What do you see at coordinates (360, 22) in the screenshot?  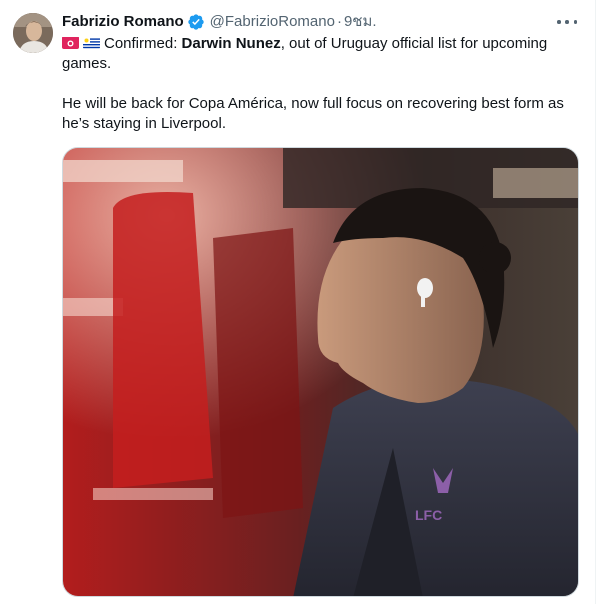 I see `timestamp: 9ชม.` at bounding box center [360, 22].